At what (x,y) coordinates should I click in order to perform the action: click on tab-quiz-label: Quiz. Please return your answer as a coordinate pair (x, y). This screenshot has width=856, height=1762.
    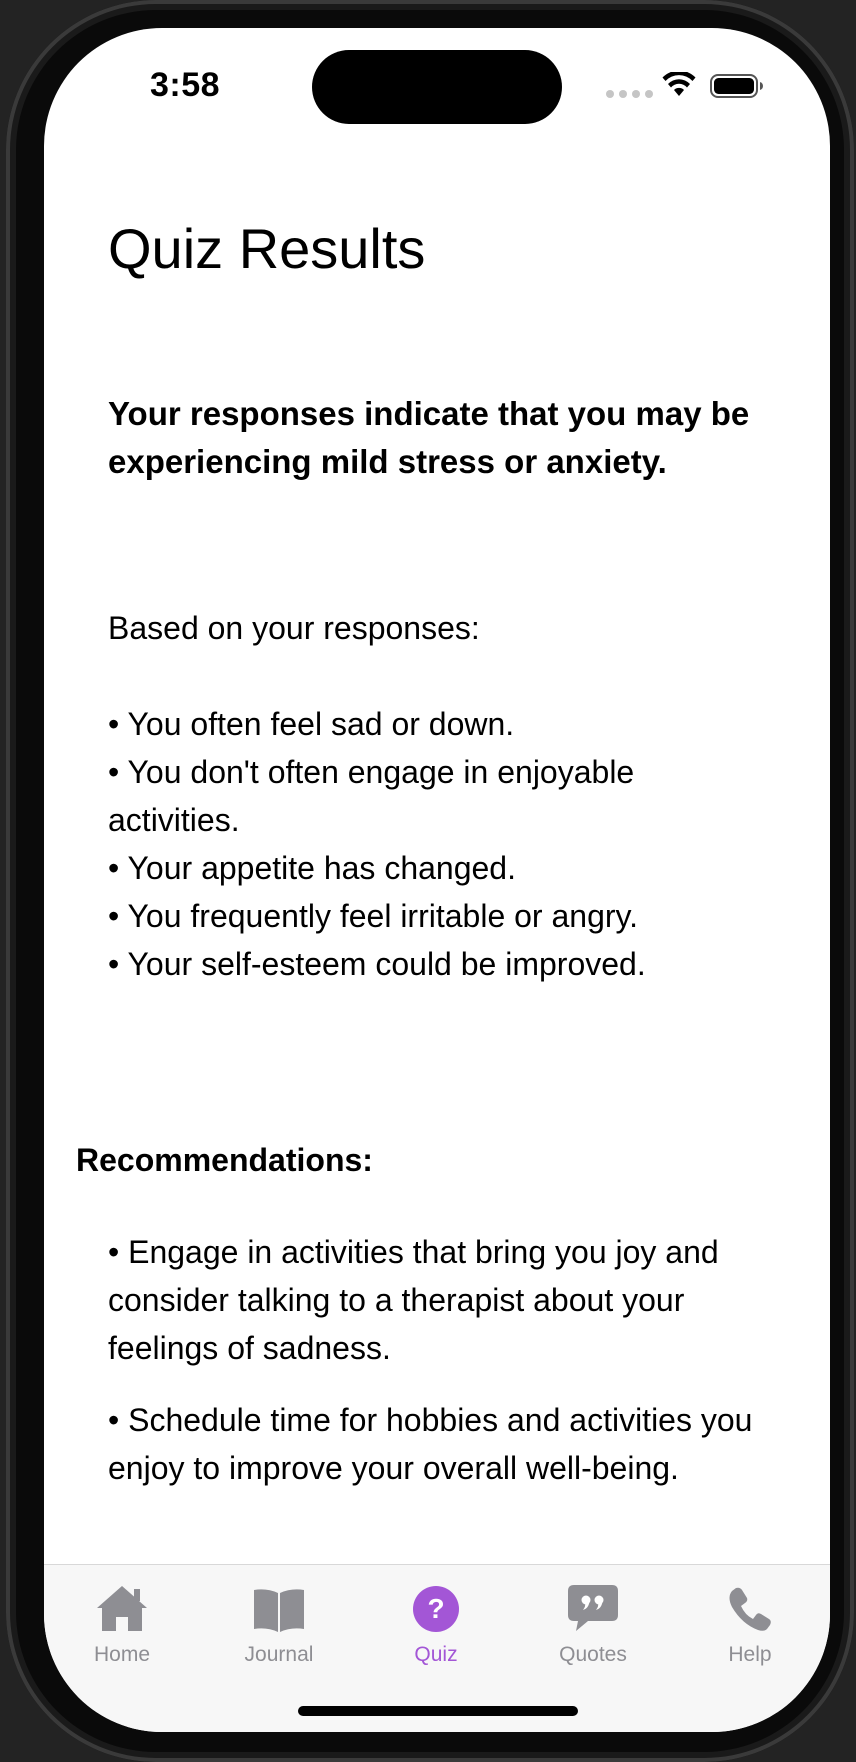
    Looking at the image, I should click on (436, 1654).